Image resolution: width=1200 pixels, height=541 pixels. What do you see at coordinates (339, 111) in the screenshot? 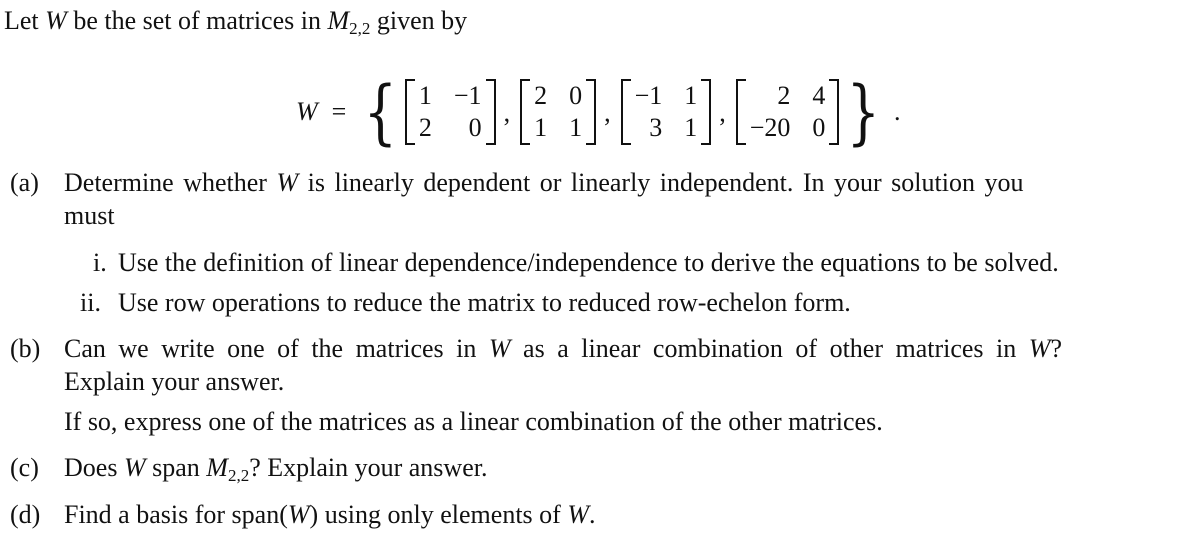
I see `equals-sign: =` at bounding box center [339, 111].